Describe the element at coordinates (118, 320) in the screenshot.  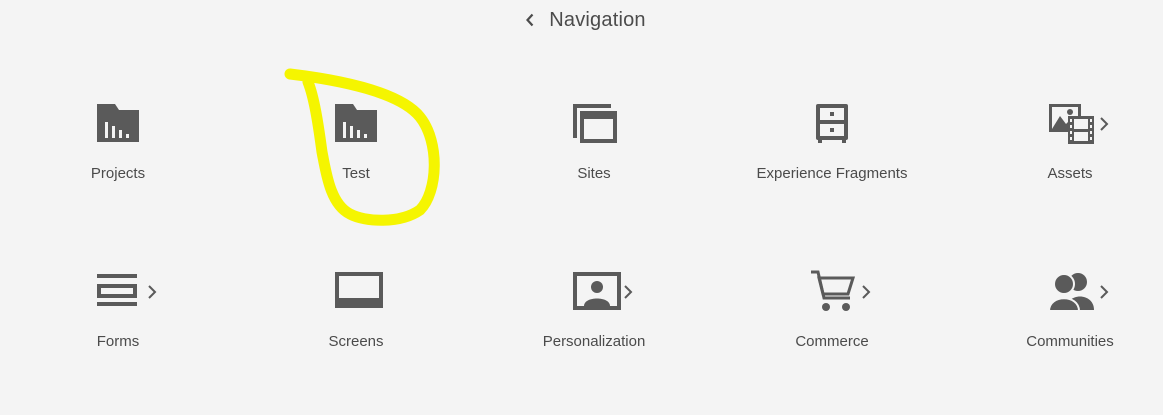
I see `tile-forms: Forms` at that location.